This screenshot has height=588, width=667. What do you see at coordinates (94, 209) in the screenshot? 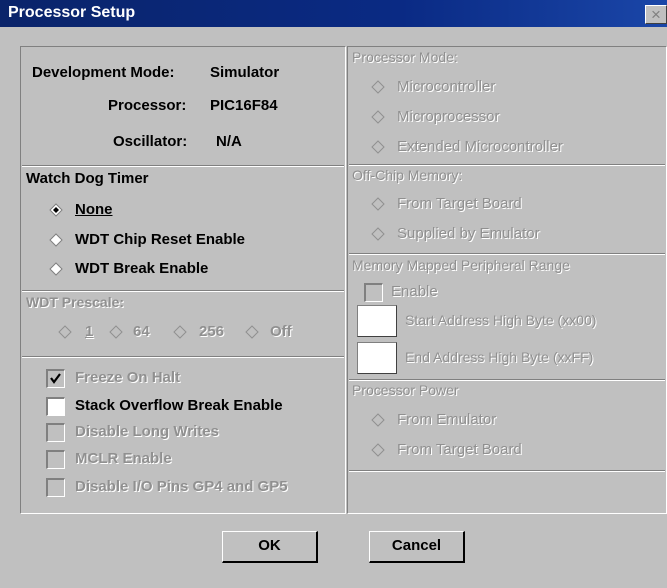
I see `radio-none-label: None` at bounding box center [94, 209].